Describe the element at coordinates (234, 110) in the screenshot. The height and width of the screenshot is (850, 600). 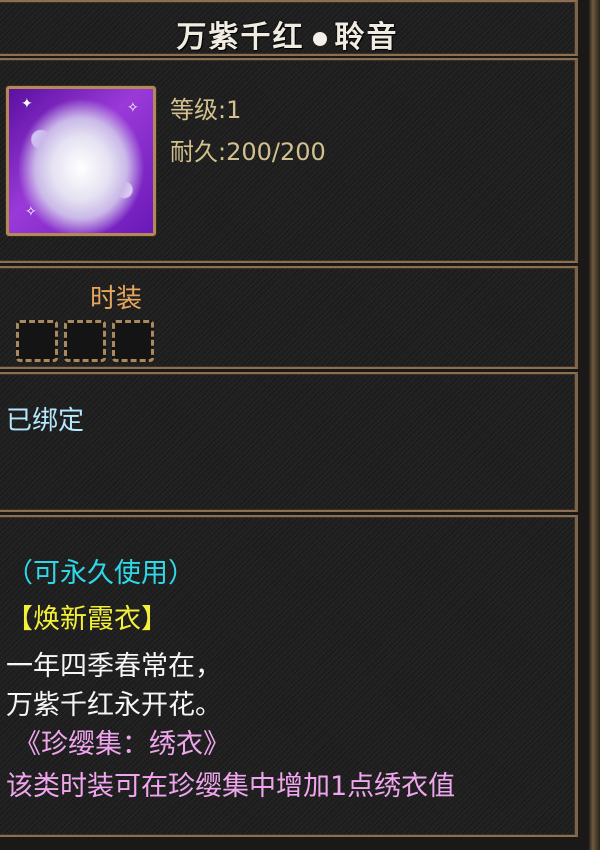
I see `level-value: 1` at that location.